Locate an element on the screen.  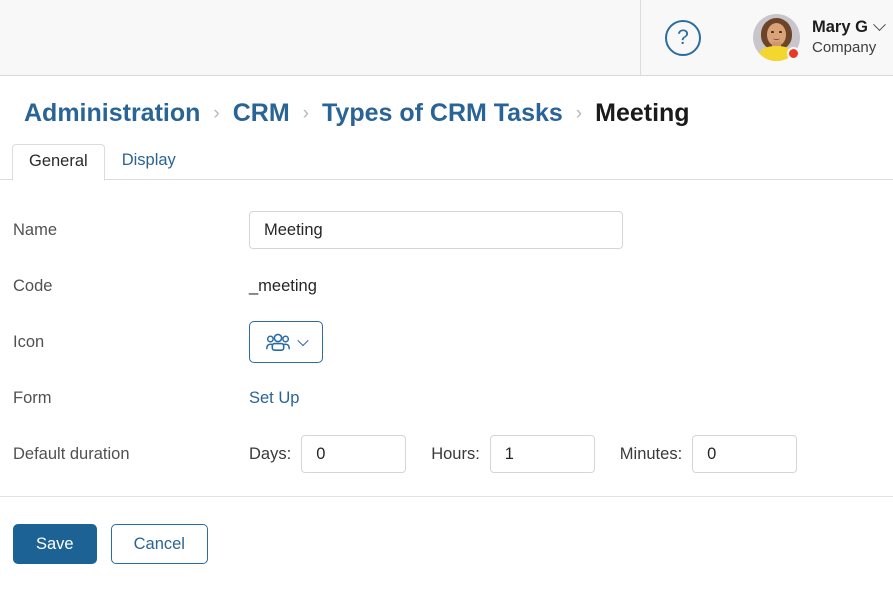
code-value: _meeting is located at coordinates (283, 285).